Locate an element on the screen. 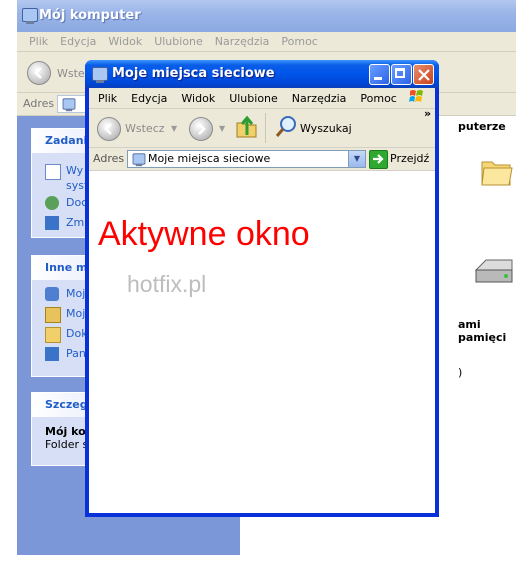  task-item-label: Pan is located at coordinates (76, 353).